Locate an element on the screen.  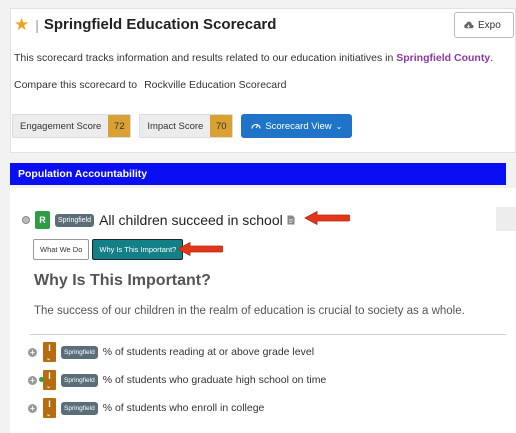
engagement-score: Engagement Score 72 is located at coordinates (72, 126).